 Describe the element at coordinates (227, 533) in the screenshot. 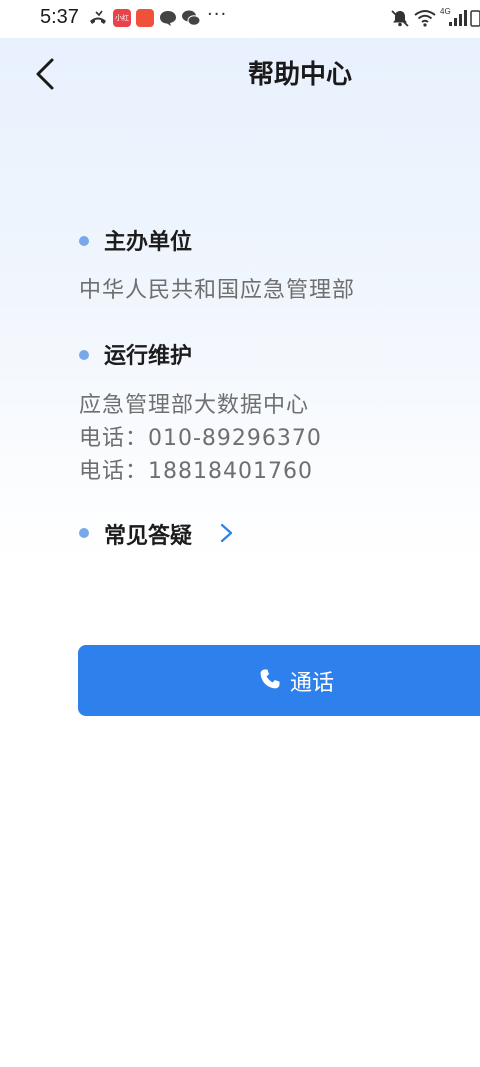

I see `chevron-right-icon` at that location.